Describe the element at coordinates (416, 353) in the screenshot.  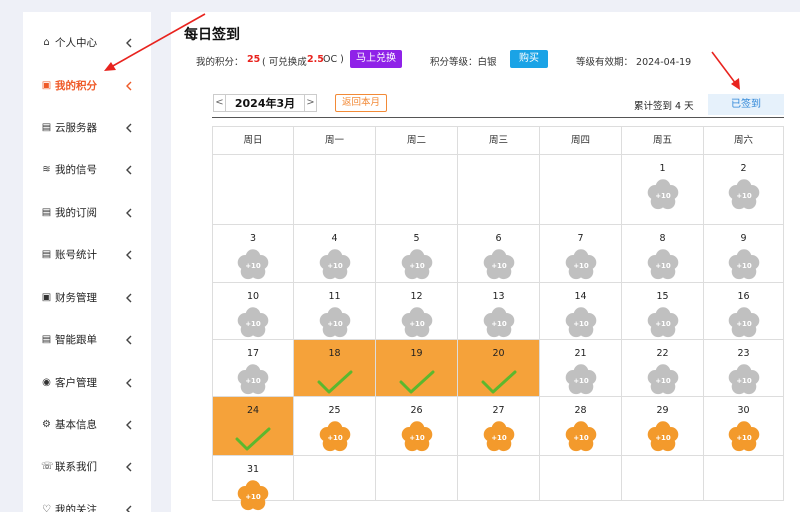
I see `day-number: 19` at that location.